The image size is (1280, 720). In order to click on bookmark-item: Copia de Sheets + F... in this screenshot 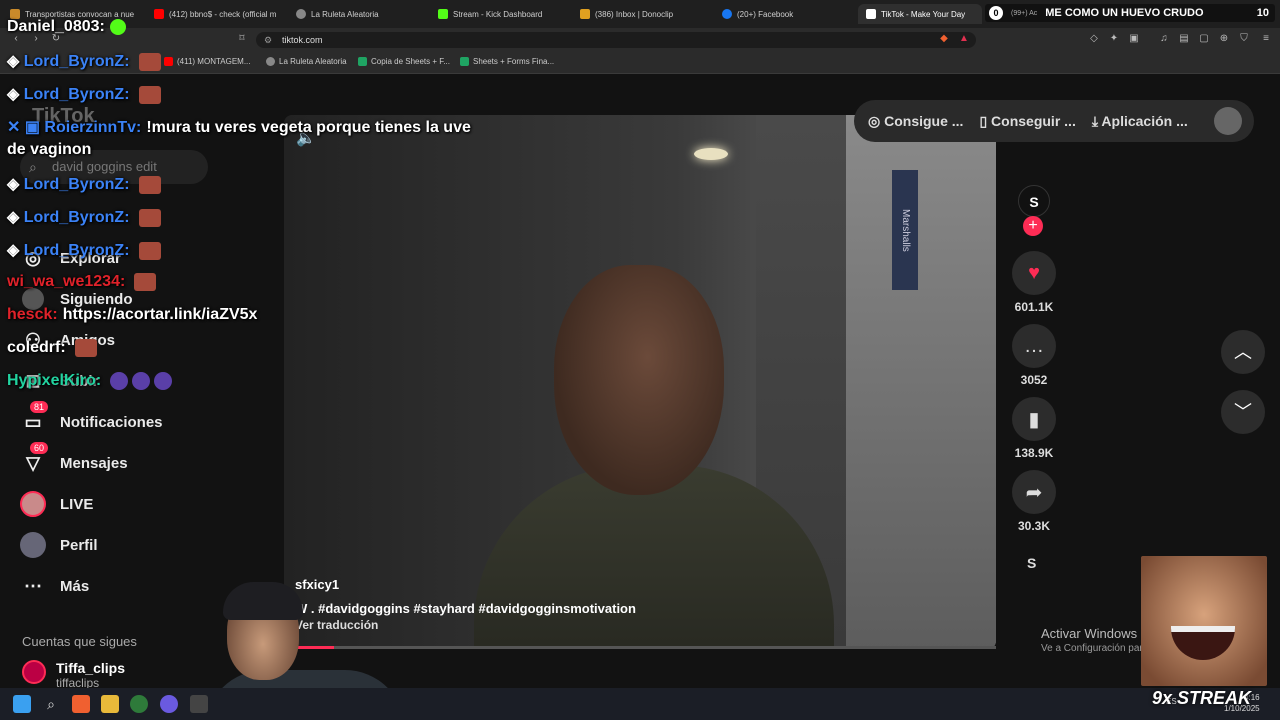, I will do `click(404, 61)`.